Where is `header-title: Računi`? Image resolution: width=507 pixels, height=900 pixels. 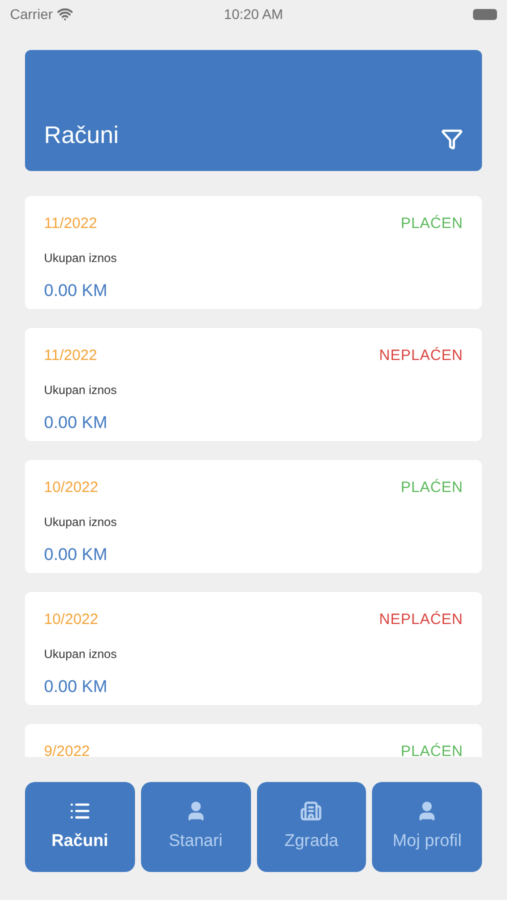 header-title: Računi is located at coordinates (81, 136).